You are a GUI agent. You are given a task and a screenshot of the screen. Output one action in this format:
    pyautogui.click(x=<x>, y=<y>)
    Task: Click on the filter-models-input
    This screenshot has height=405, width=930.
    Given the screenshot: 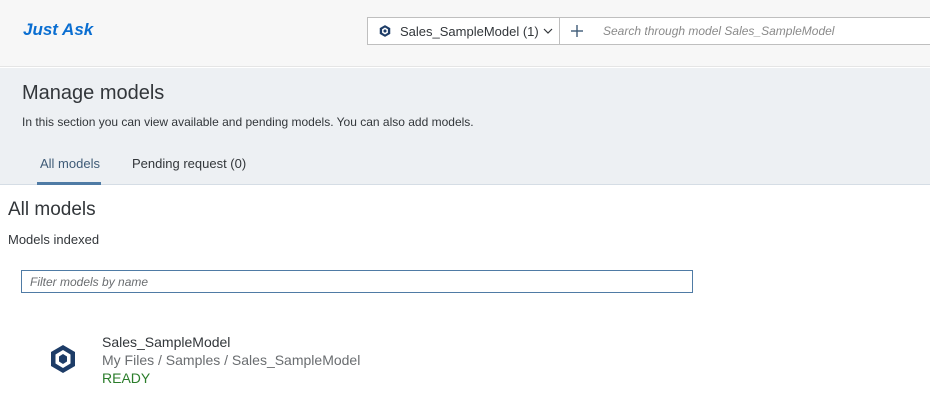 What is the action you would take?
    pyautogui.click(x=357, y=281)
    